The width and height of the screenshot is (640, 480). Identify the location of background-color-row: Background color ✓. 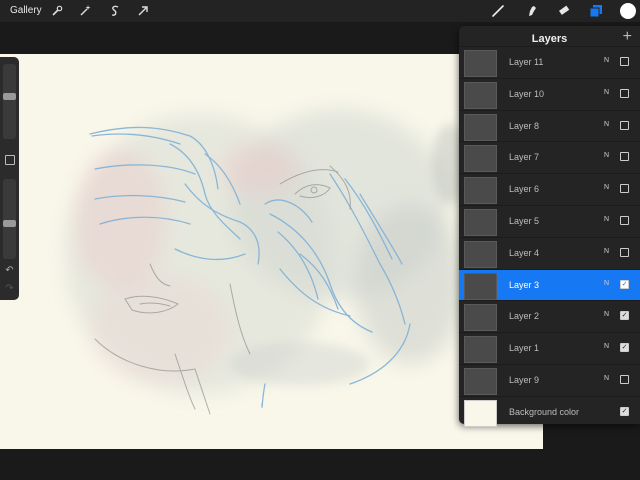
(549, 412).